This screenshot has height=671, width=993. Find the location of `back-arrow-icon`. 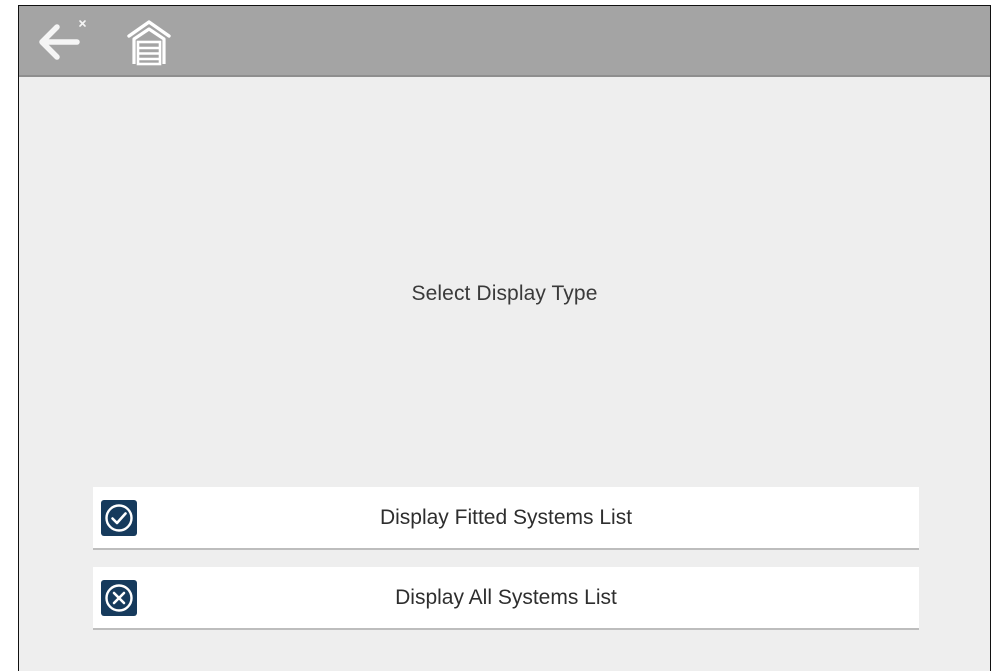

back-arrow-icon is located at coordinates (62, 40).